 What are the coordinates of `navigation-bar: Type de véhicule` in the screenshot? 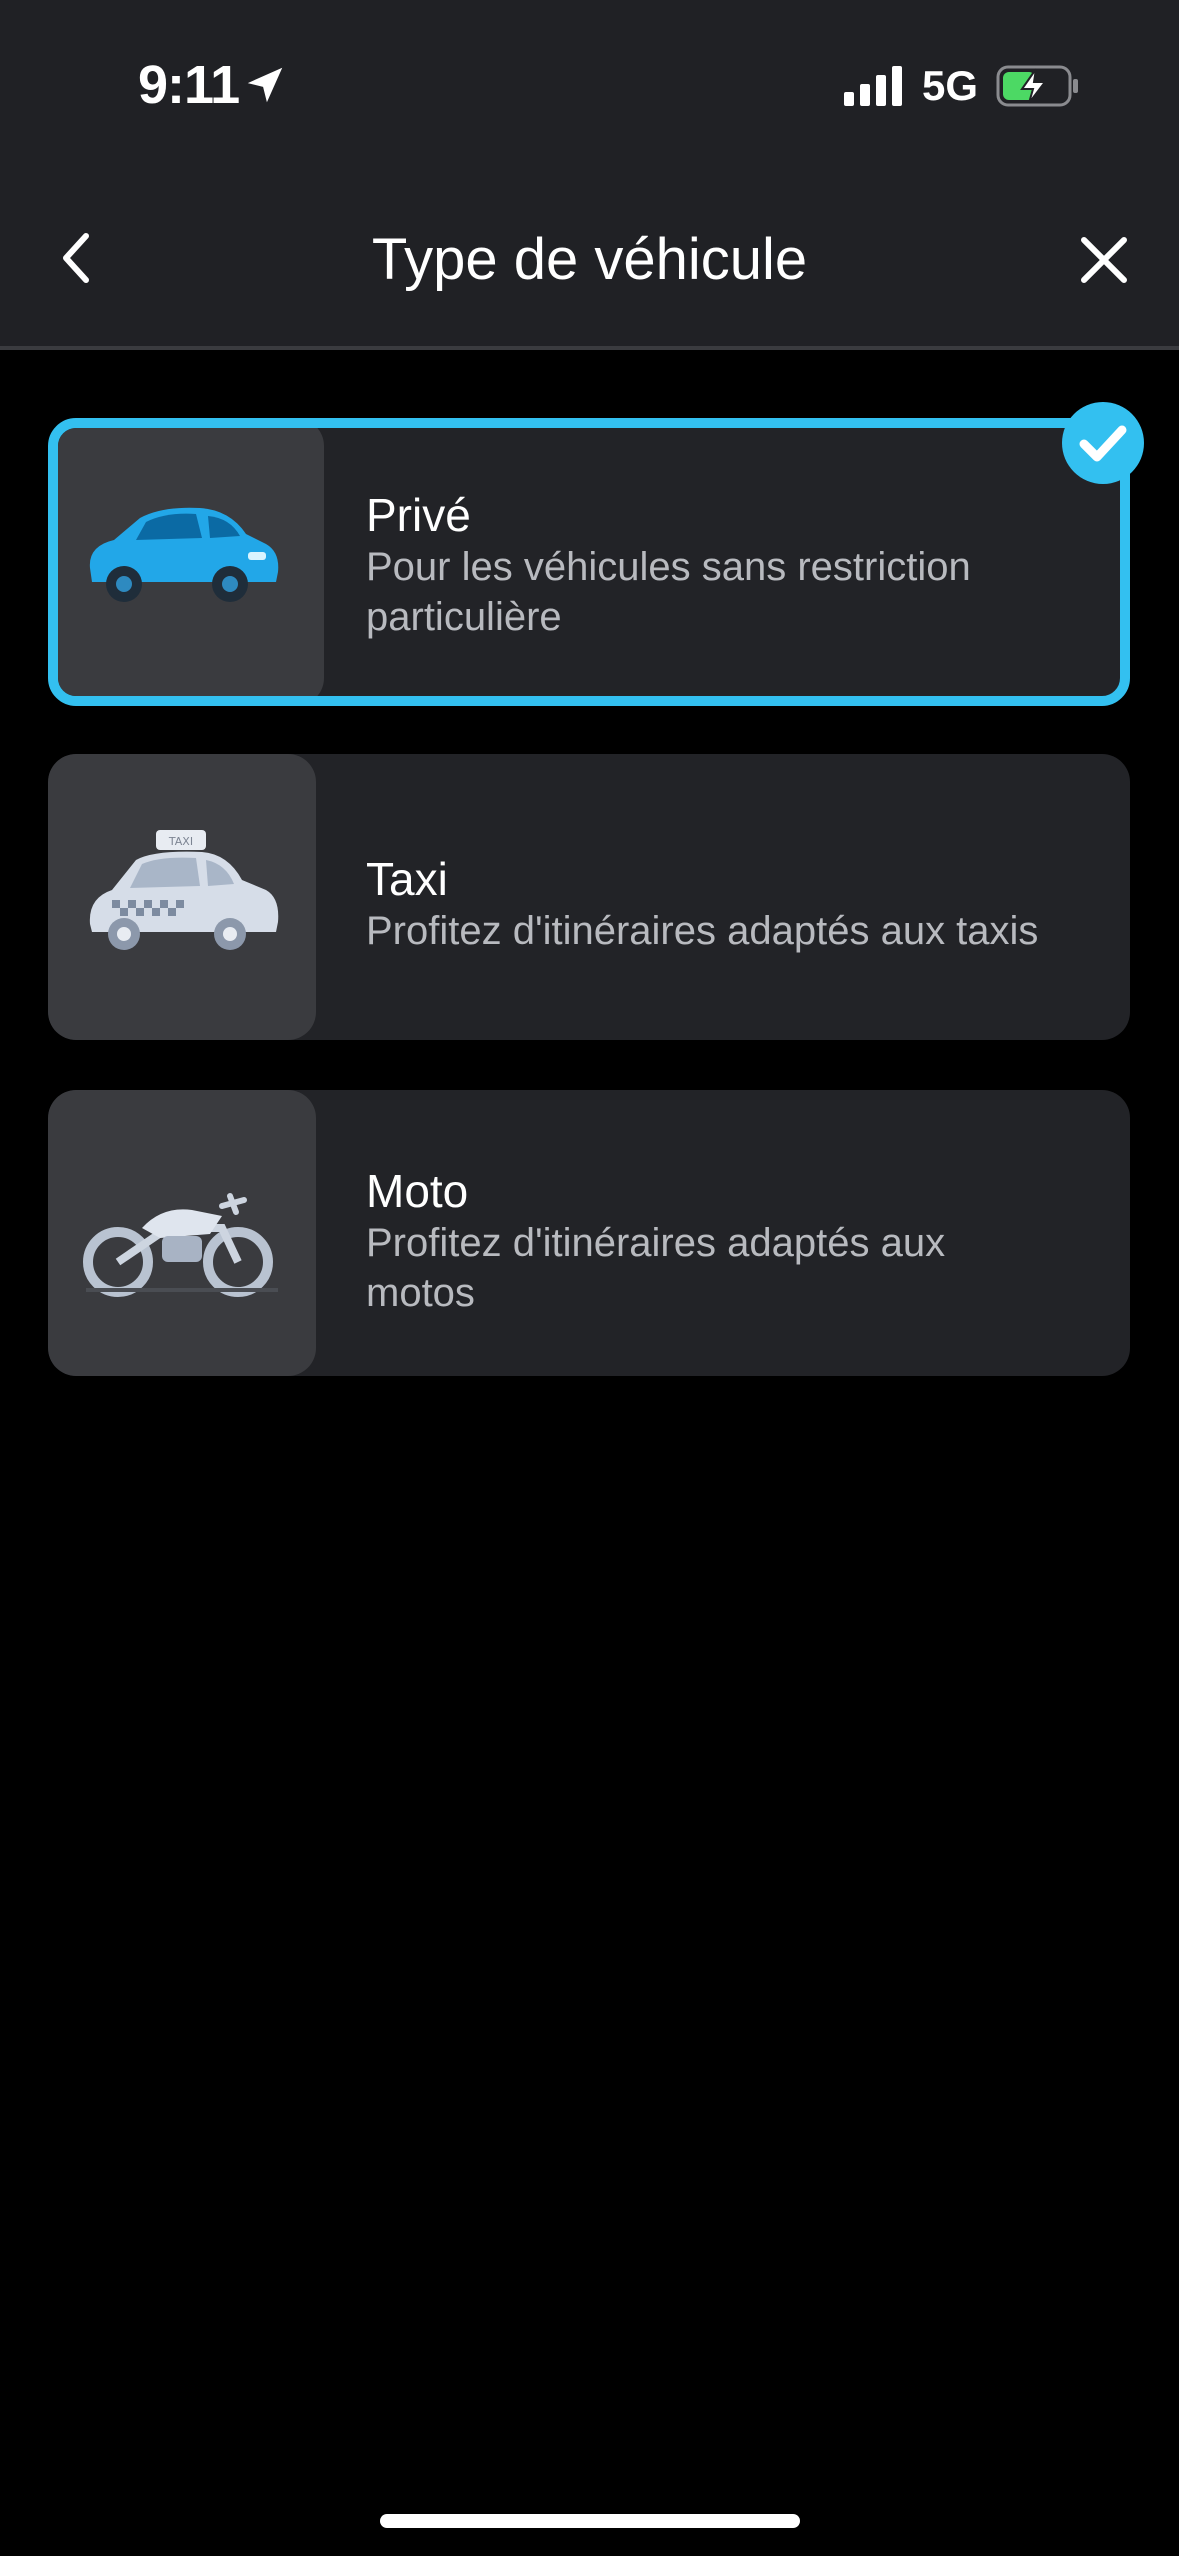 It's located at (589, 260).